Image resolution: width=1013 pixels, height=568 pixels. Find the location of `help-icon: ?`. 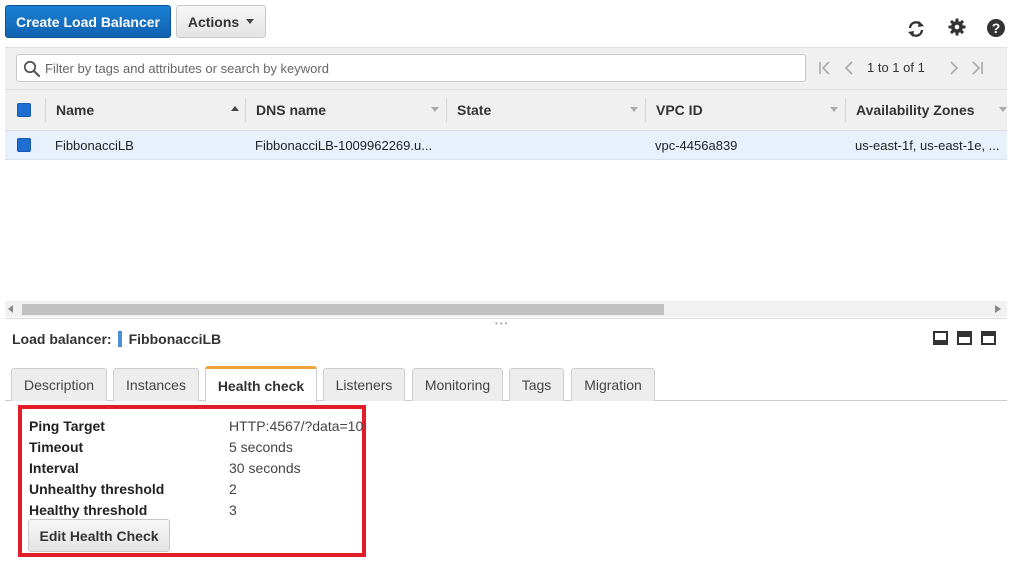

help-icon: ? is located at coordinates (996, 28).